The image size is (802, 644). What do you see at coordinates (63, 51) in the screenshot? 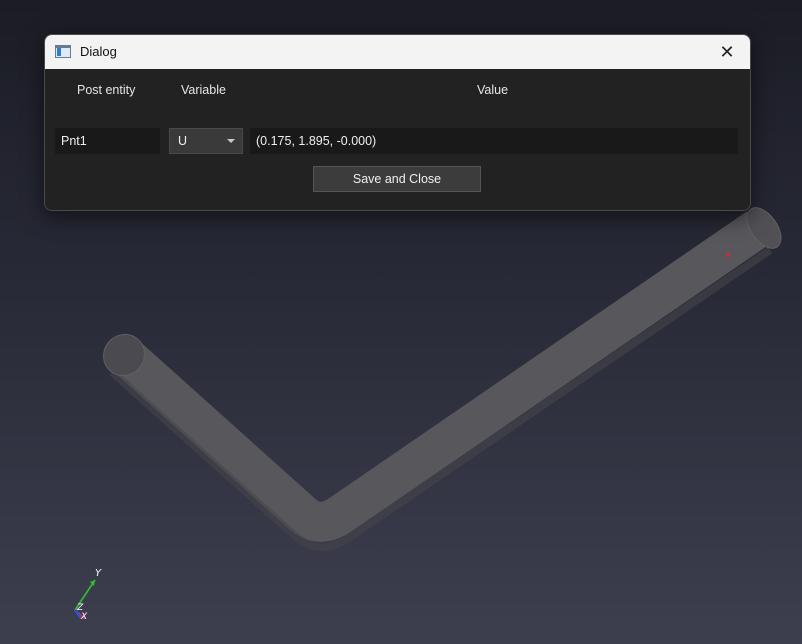
I see `app-window-icon` at bounding box center [63, 51].